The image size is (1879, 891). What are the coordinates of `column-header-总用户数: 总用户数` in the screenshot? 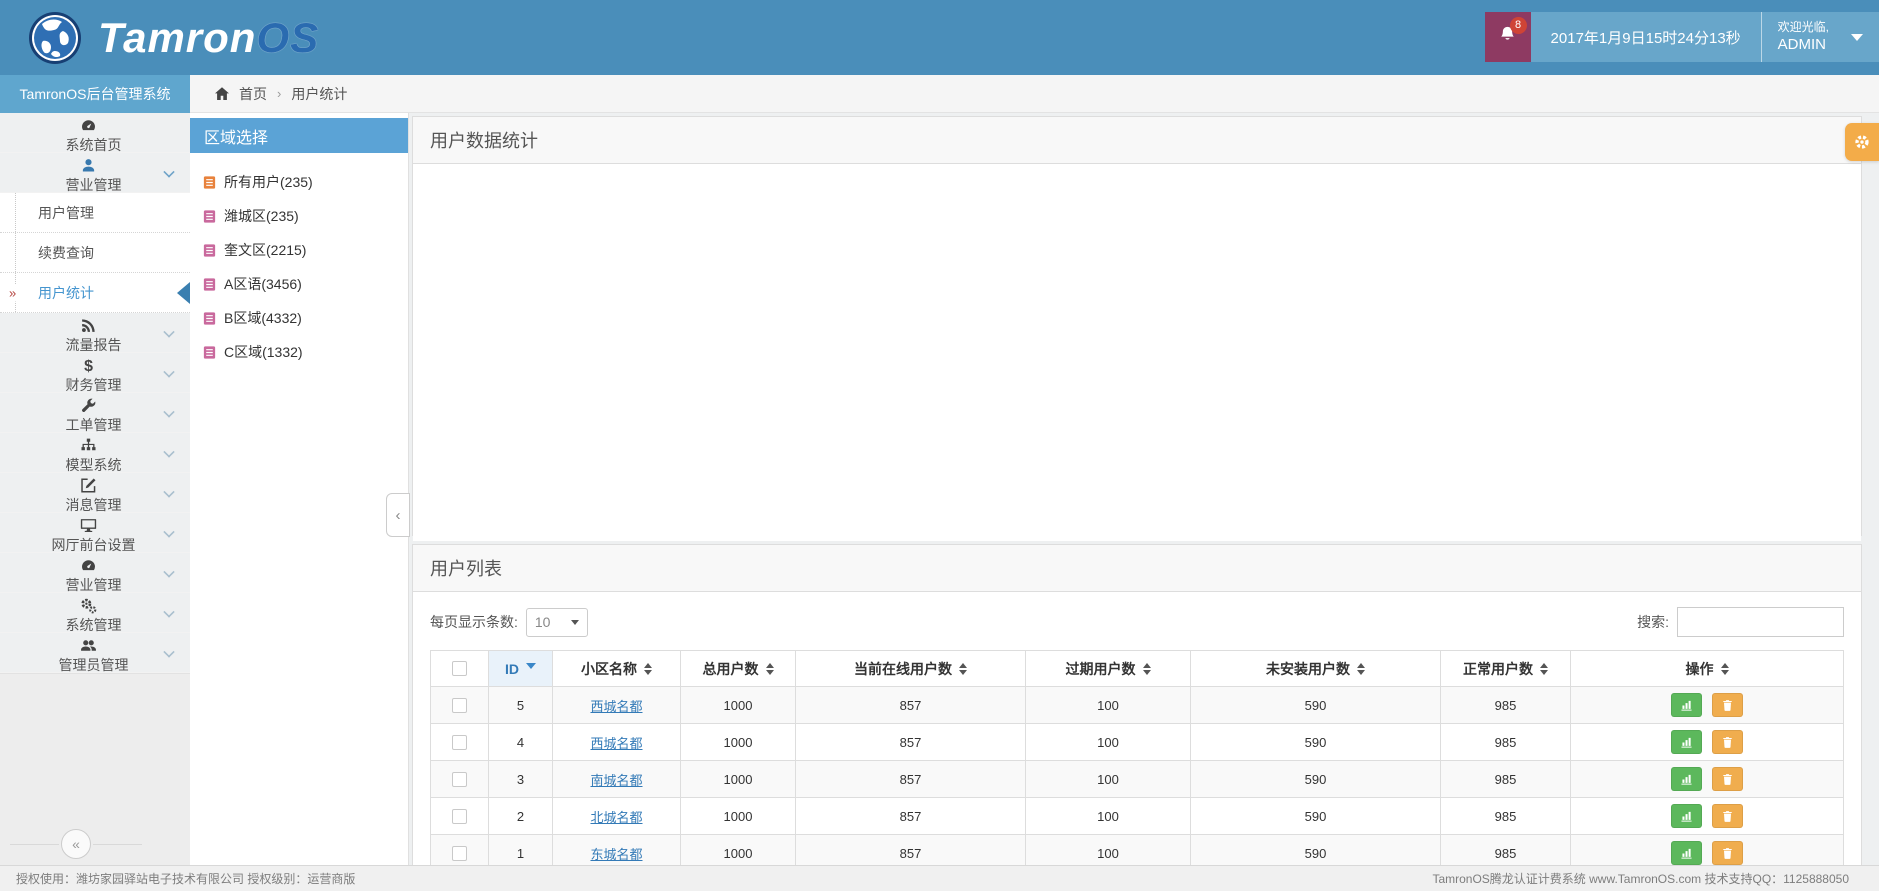 It's located at (738, 668).